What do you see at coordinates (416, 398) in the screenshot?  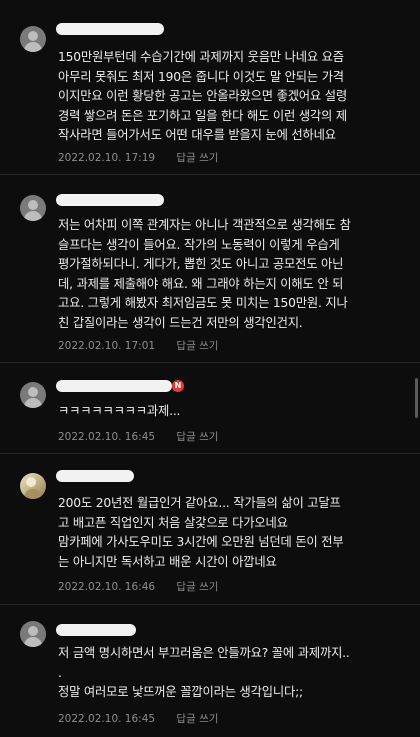 I see `scrollbar` at bounding box center [416, 398].